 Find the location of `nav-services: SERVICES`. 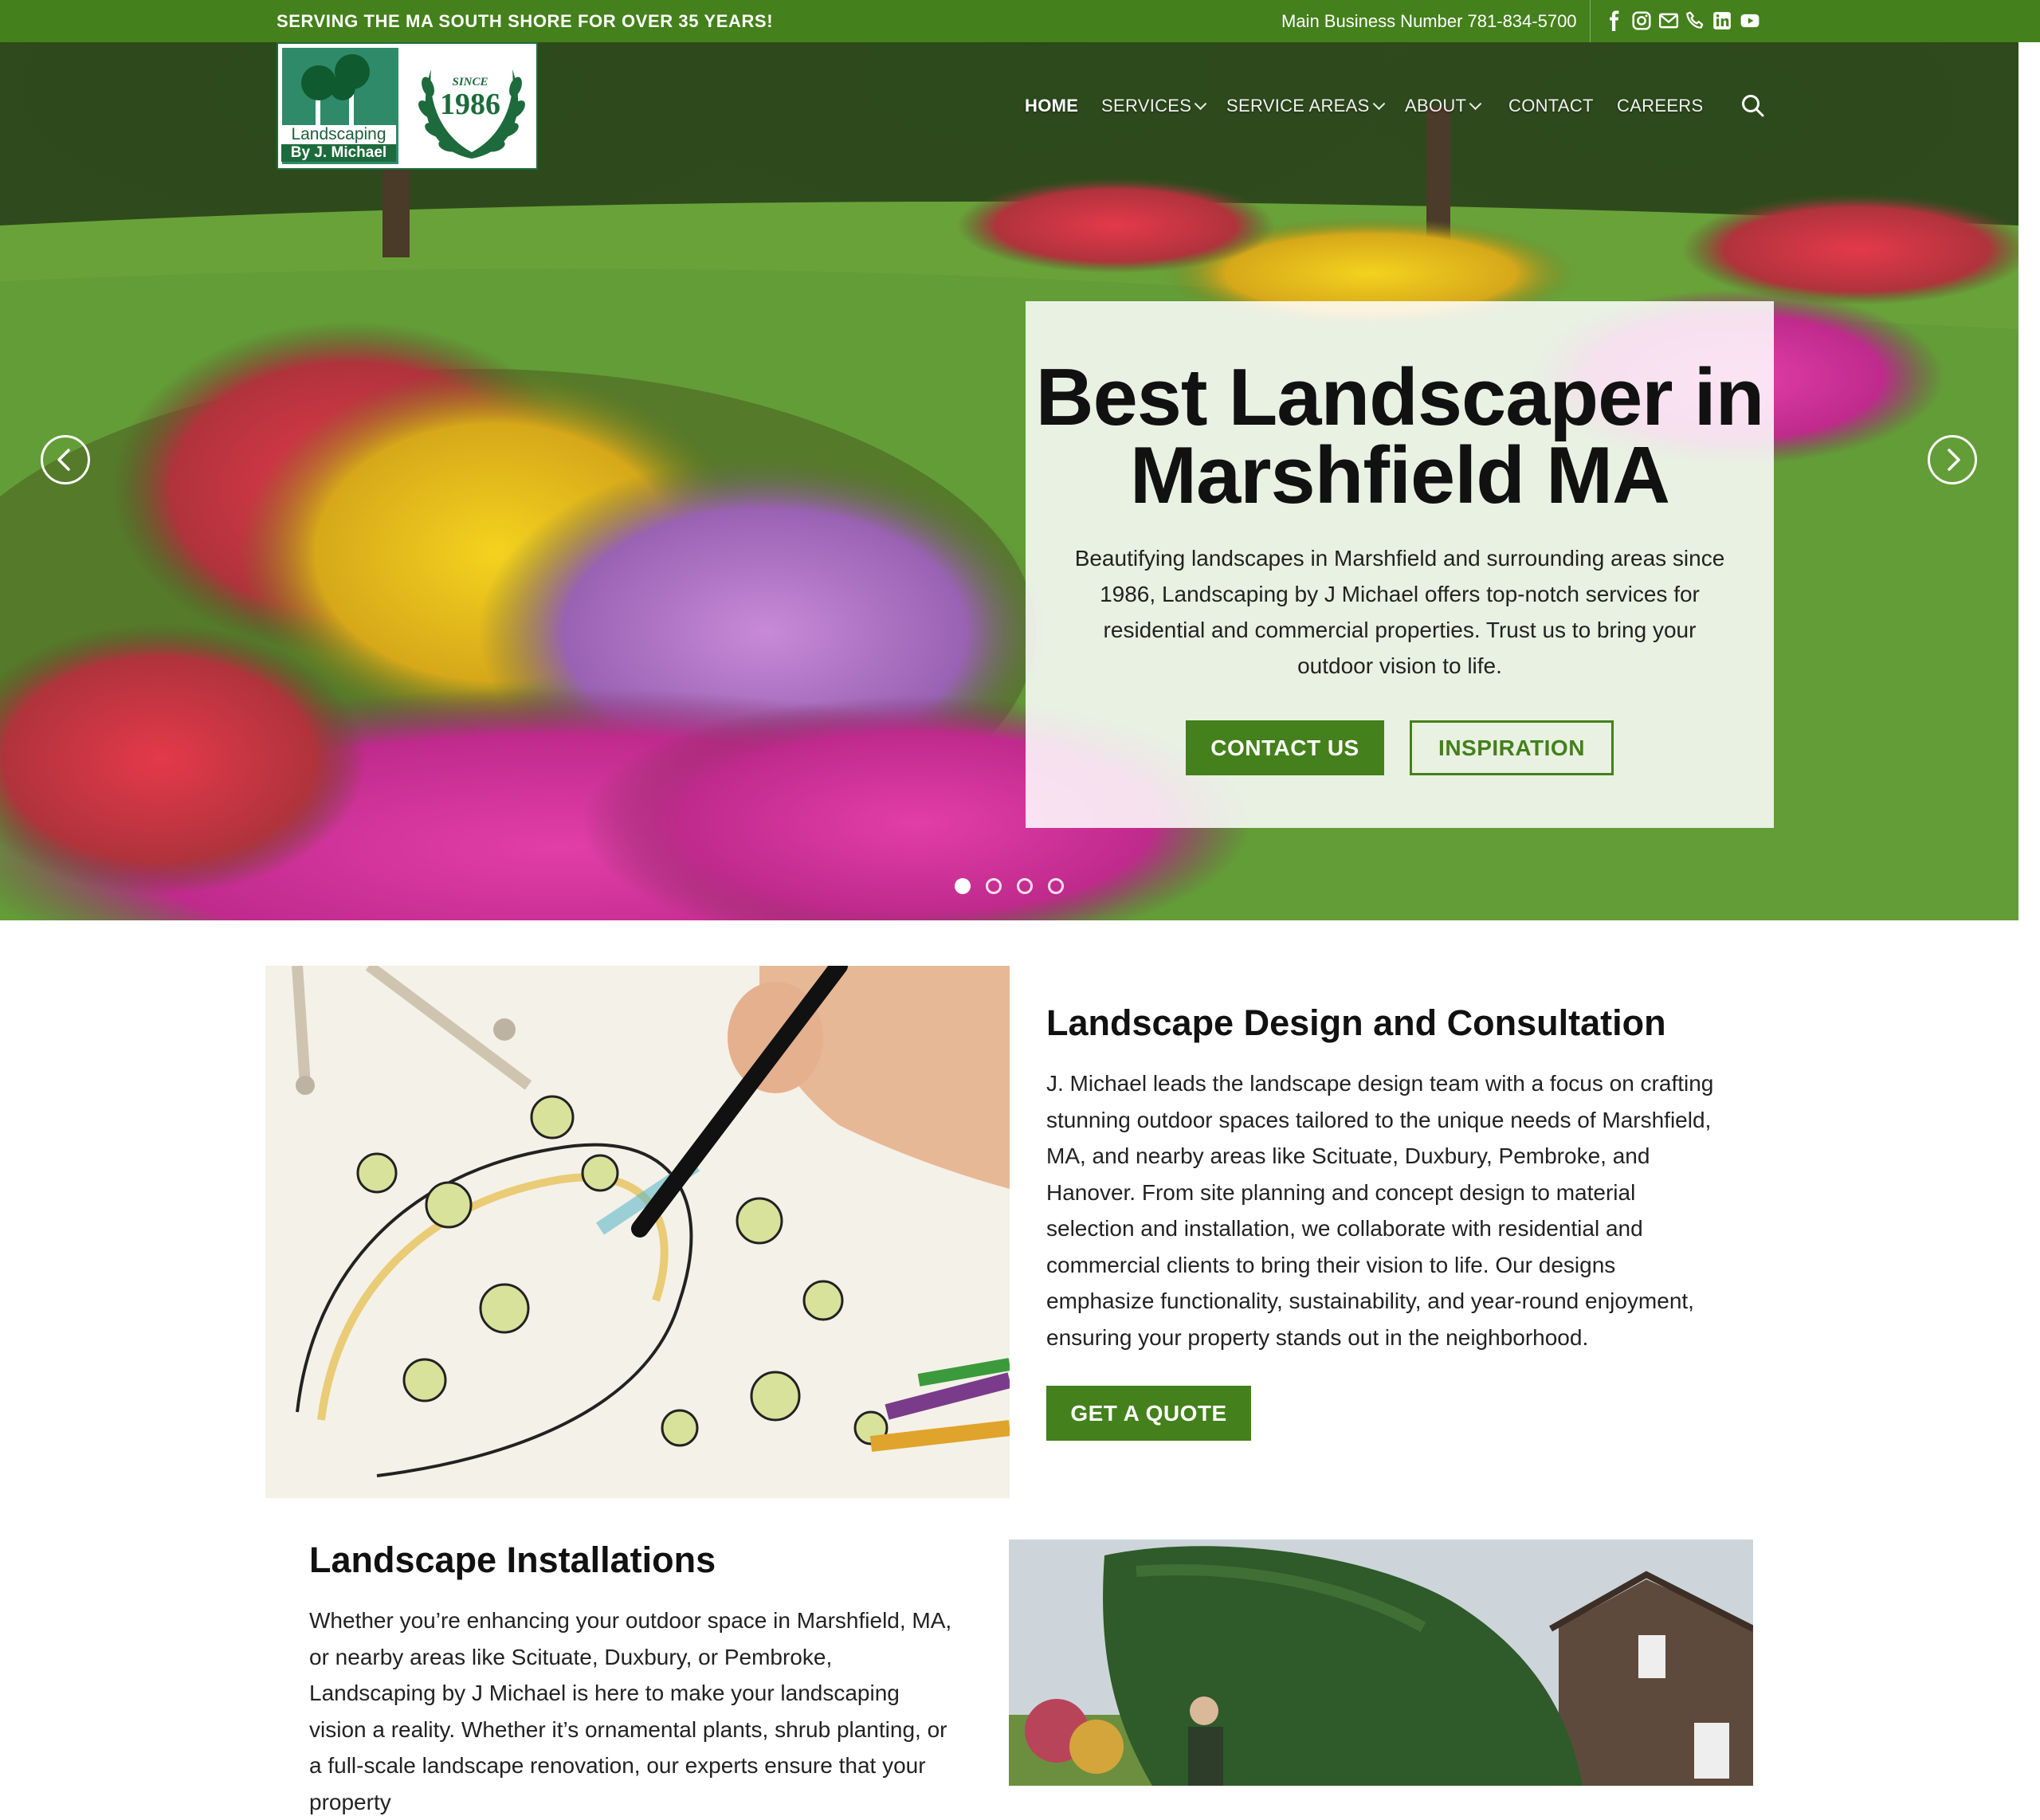

nav-services: SERVICES is located at coordinates (1154, 106).